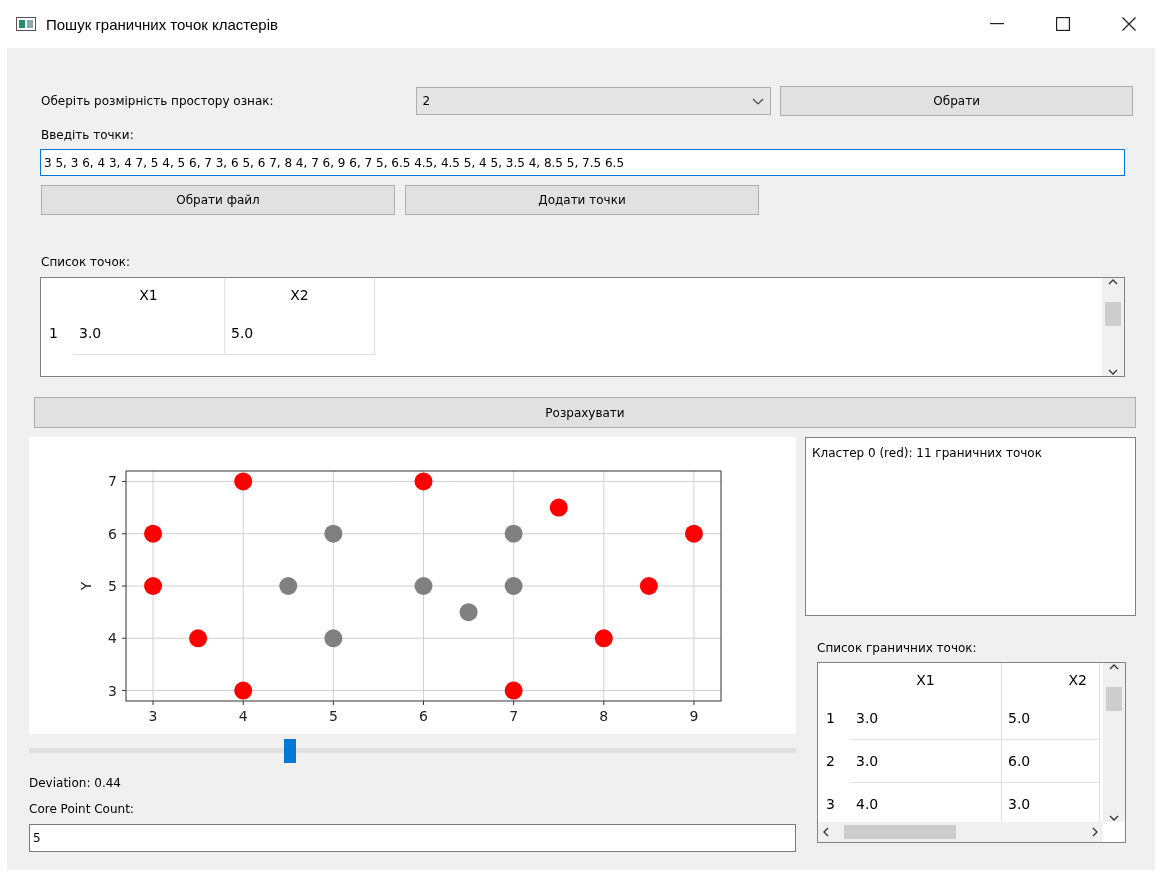 The height and width of the screenshot is (875, 1162). Describe the element at coordinates (157, 101) in the screenshot. I see `field-label: Оберіть розмірність простору ознак:` at that location.